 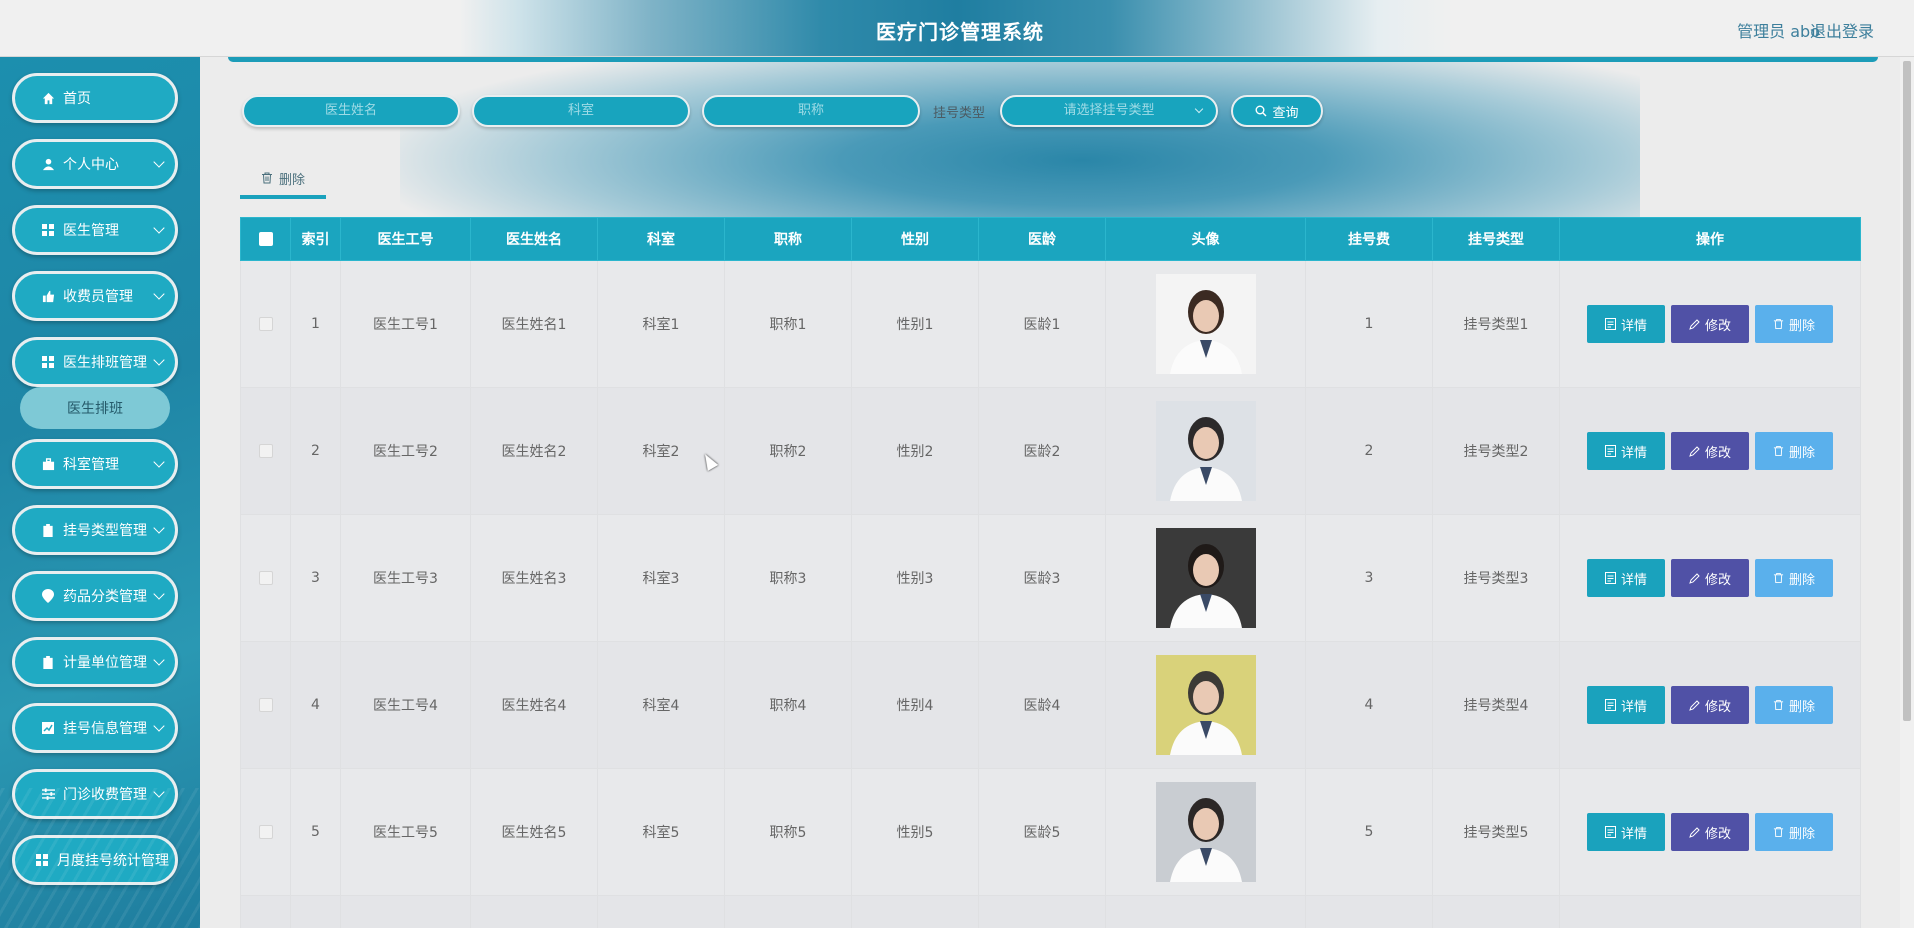 What do you see at coordinates (1205, 239) in the screenshot?
I see `column-header: 头像` at bounding box center [1205, 239].